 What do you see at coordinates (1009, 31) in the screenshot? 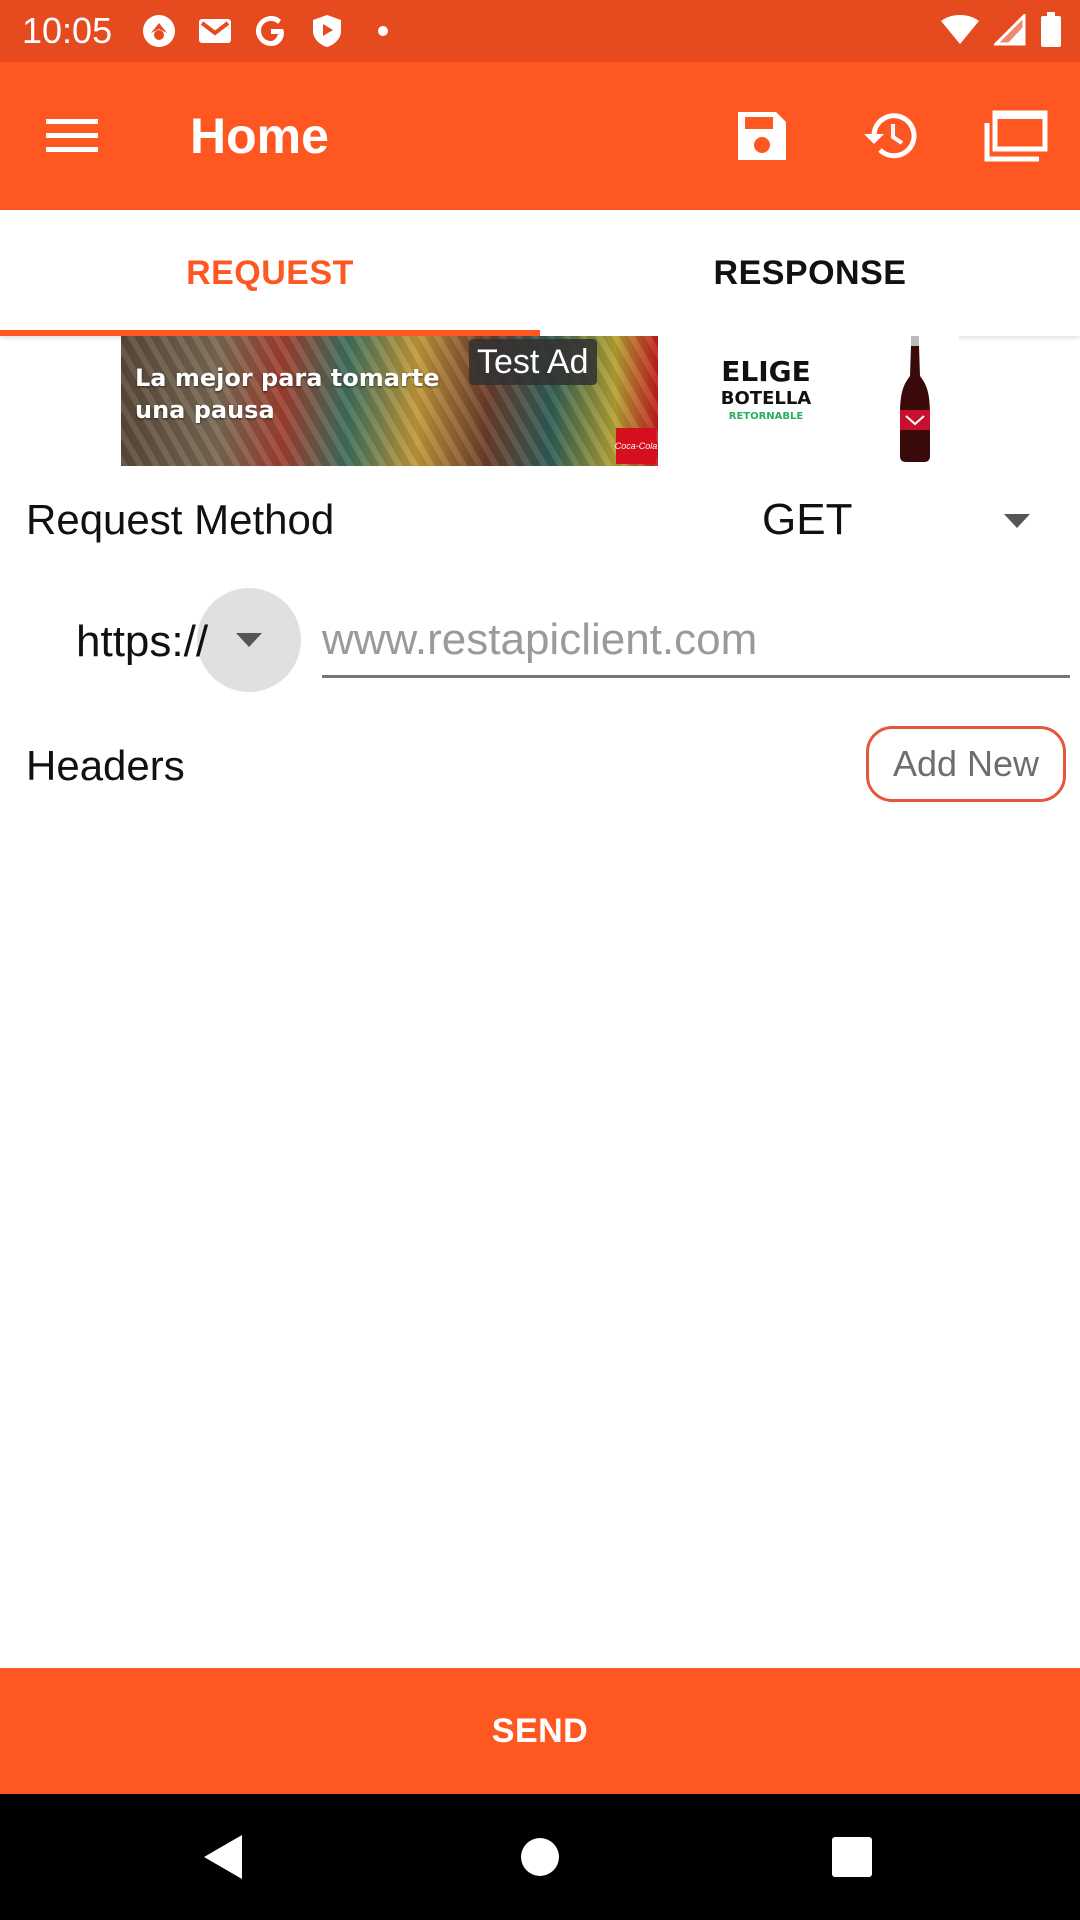
I see `cellular-signal-icon` at bounding box center [1009, 31].